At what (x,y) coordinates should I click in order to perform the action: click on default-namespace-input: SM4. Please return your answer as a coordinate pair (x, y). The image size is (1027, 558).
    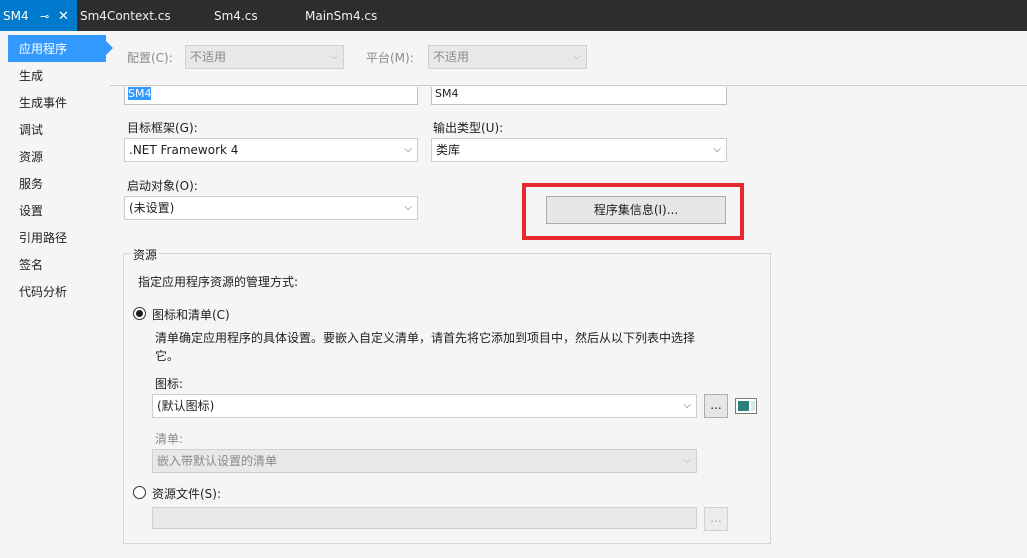
    Looking at the image, I should click on (579, 96).